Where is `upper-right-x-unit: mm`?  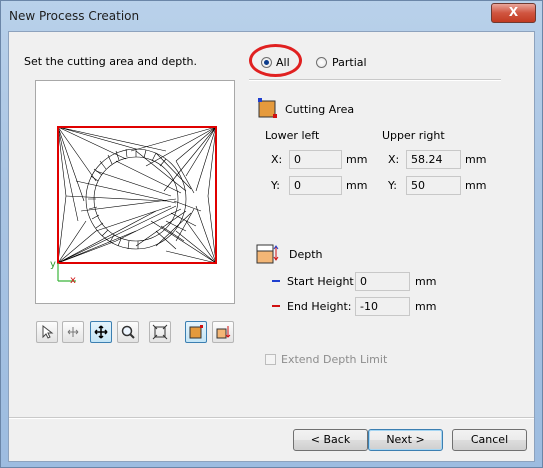 upper-right-x-unit: mm is located at coordinates (476, 159).